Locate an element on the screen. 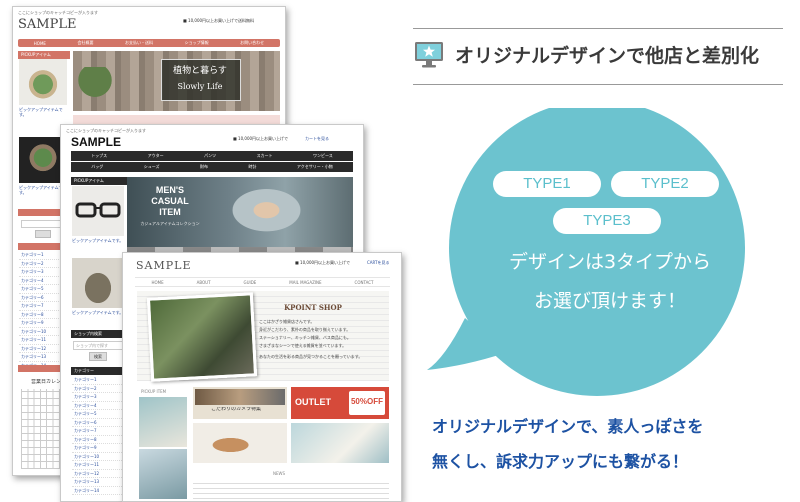 This screenshot has width=800, height=502. shot1-header-info: ■ 10,000円以上お買い上げで送料無料 is located at coordinates (219, 20).